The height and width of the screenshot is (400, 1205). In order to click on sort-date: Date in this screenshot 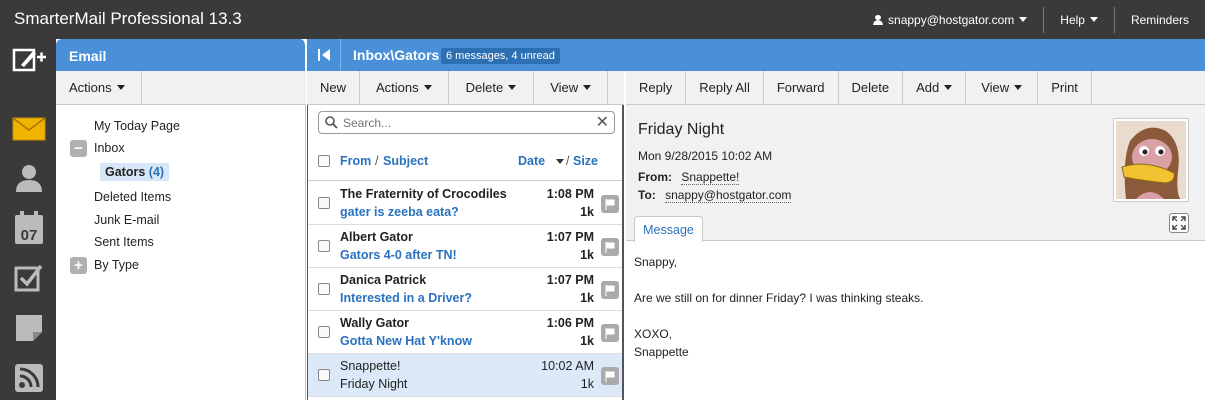, I will do `click(531, 161)`.